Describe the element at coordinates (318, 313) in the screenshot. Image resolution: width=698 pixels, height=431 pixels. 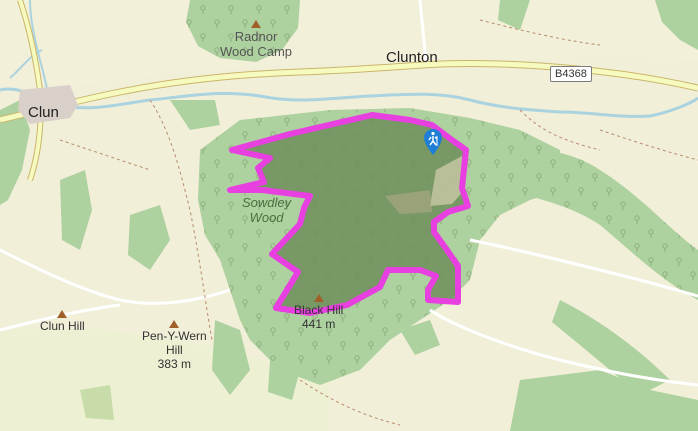
I see `peak-label-black-hill: Black Hill 441 m` at that location.